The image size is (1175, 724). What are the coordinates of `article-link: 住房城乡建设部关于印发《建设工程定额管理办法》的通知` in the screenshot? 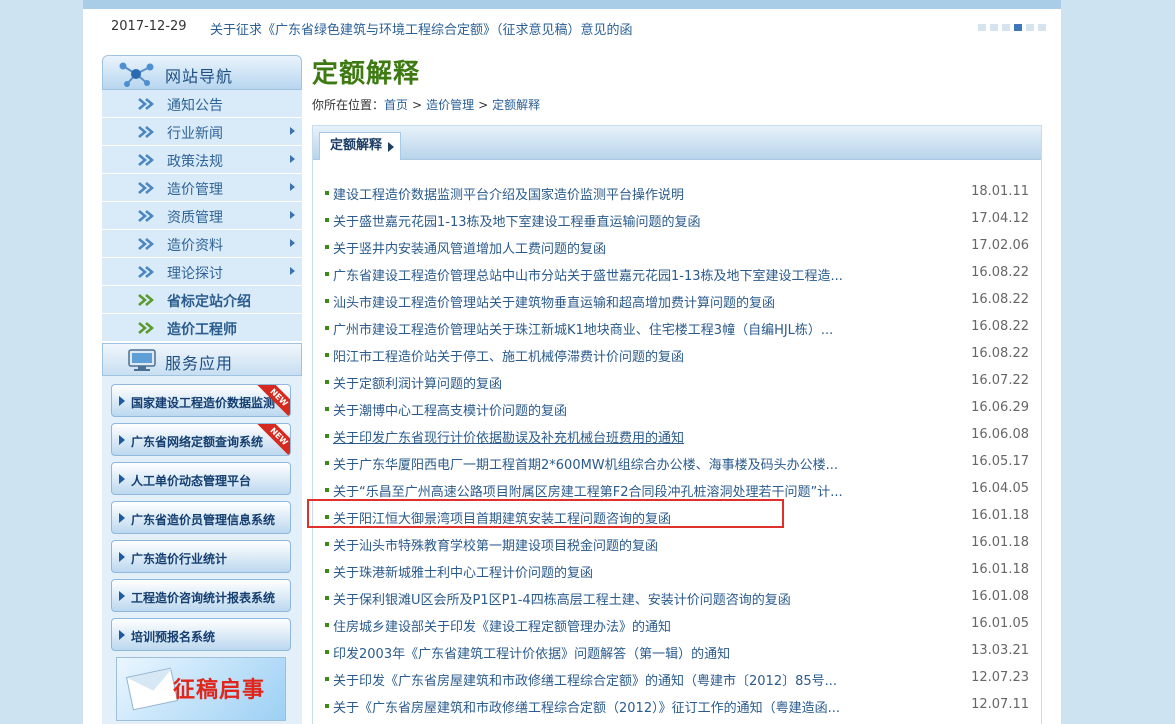 It's located at (613, 625).